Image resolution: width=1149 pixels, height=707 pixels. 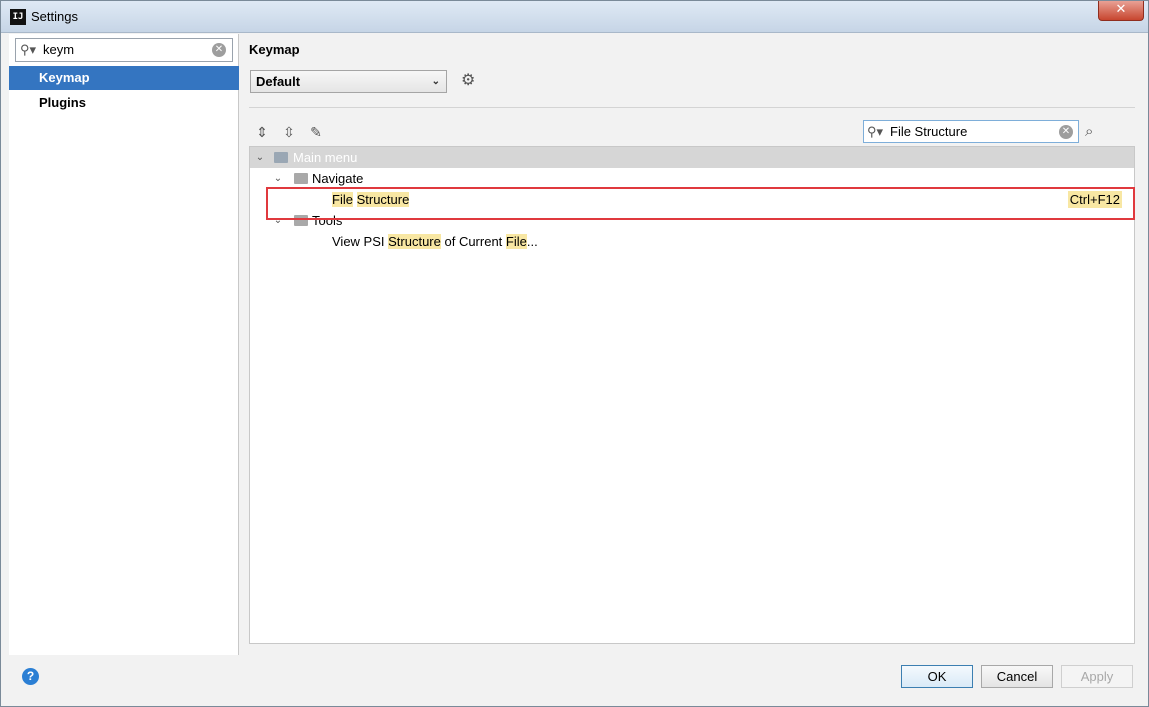 What do you see at coordinates (1017, 676) in the screenshot?
I see `cancel-button: Cancel` at bounding box center [1017, 676].